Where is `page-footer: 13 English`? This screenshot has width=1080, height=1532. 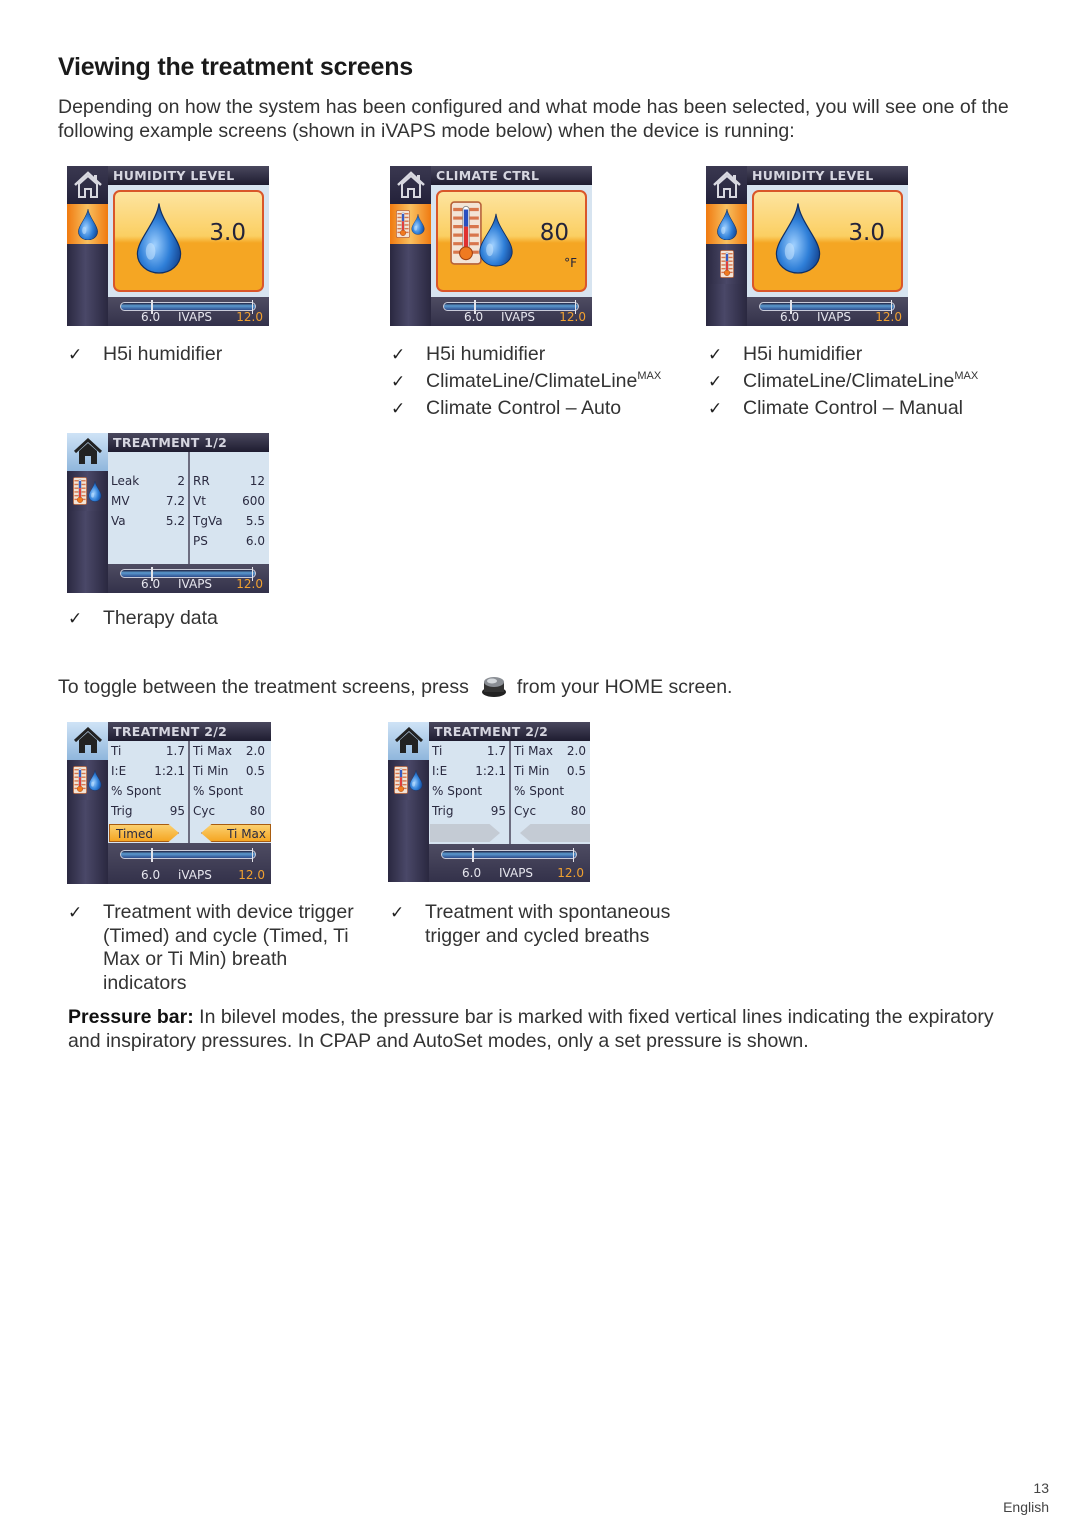
page-footer: 13 English is located at coordinates (1026, 1498).